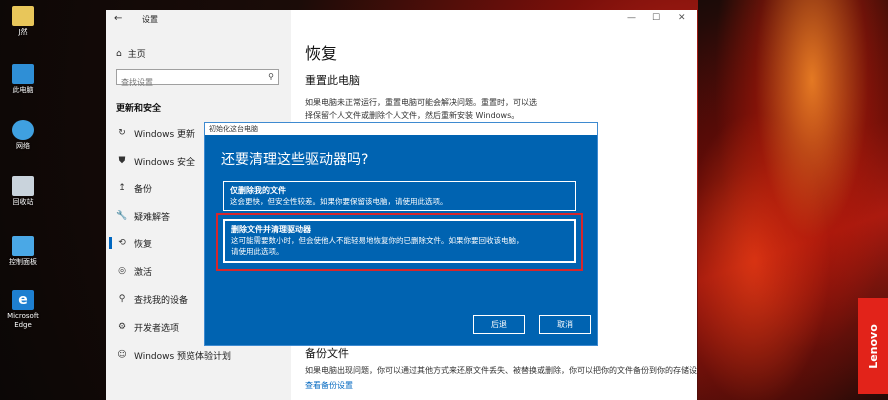  I want to click on back-button: 后退, so click(499, 324).